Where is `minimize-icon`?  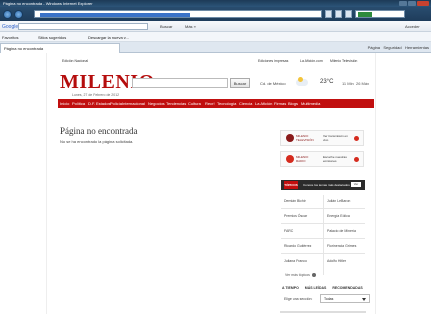
minimize-icon is located at coordinates (403, 3).